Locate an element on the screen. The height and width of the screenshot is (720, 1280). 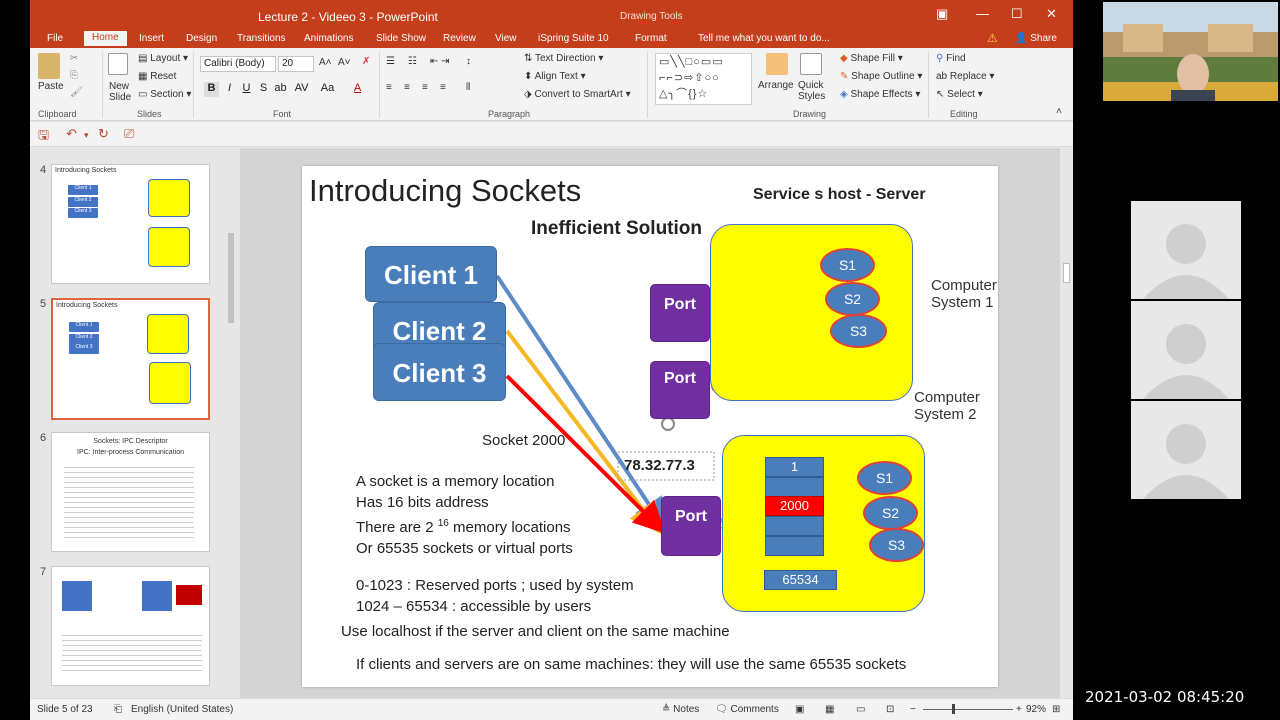
tab-transitions: Transitions is located at coordinates (261, 38).